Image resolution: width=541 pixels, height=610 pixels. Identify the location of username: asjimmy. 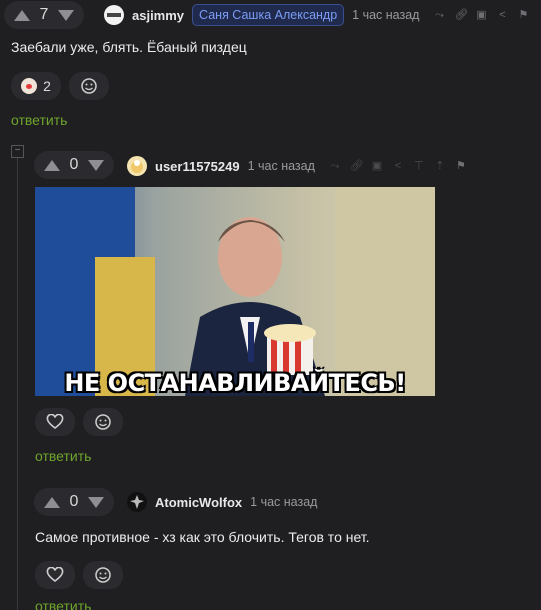
(158, 15).